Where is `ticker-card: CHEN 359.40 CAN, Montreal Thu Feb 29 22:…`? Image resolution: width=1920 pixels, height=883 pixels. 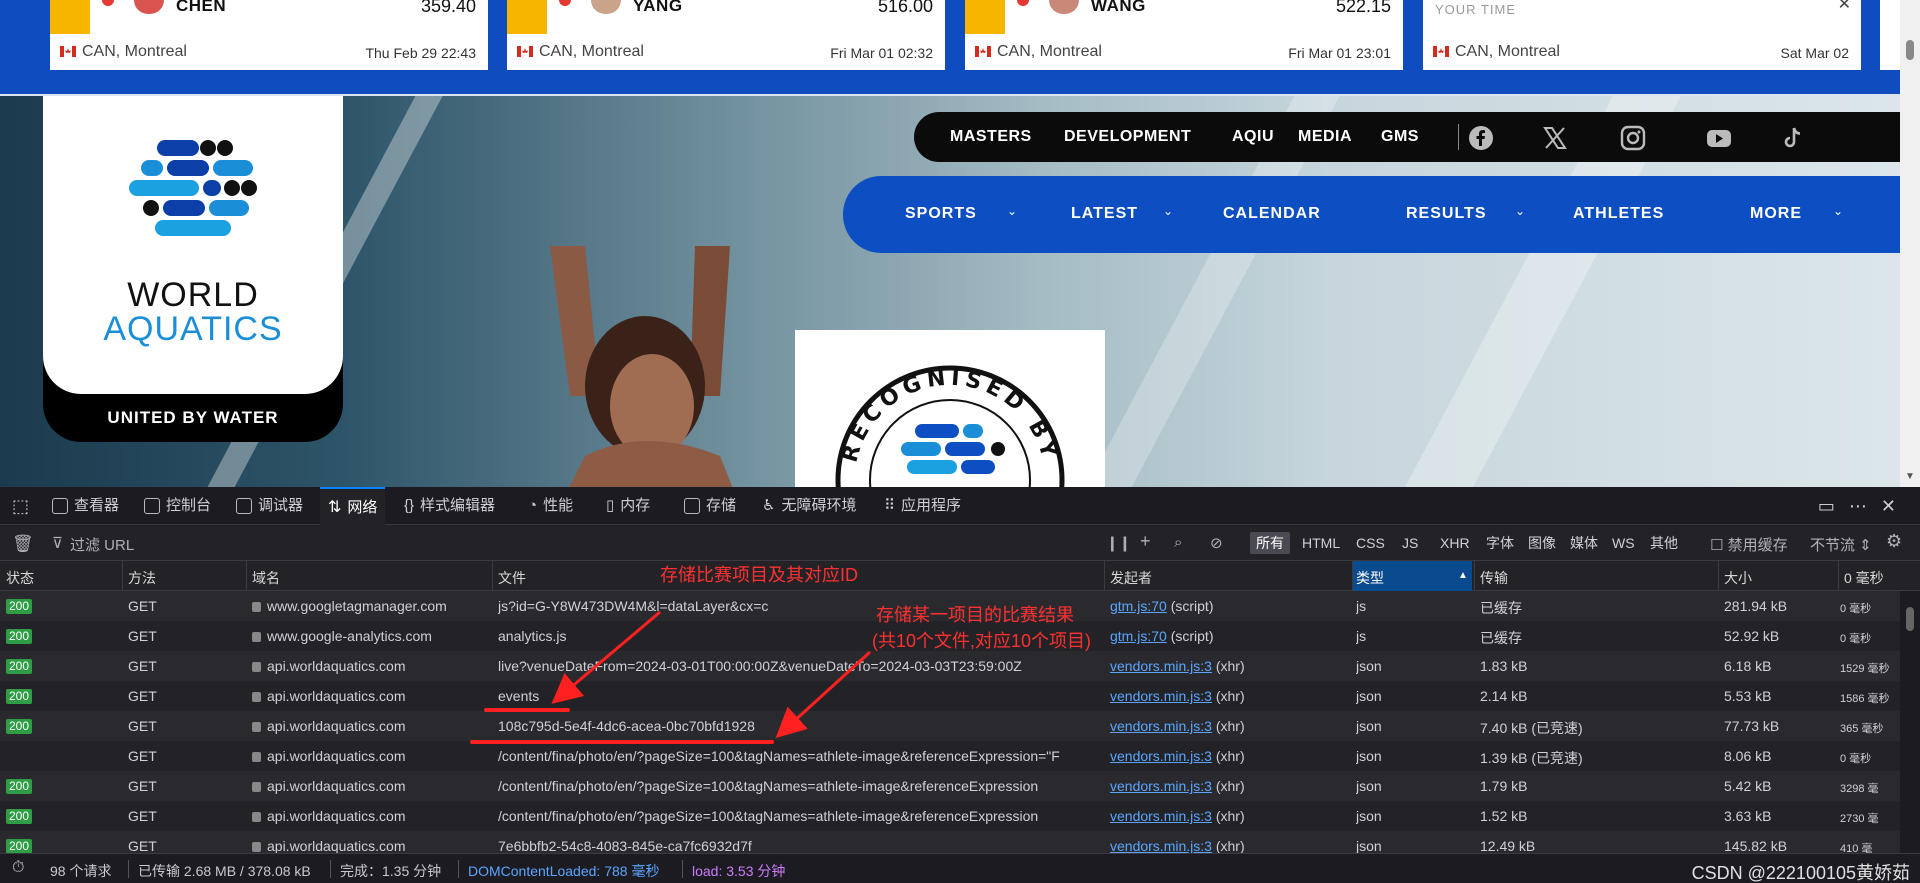
ticker-card: CHEN 359.40 CAN, Montreal Thu Feb 29 22:… is located at coordinates (269, 35).